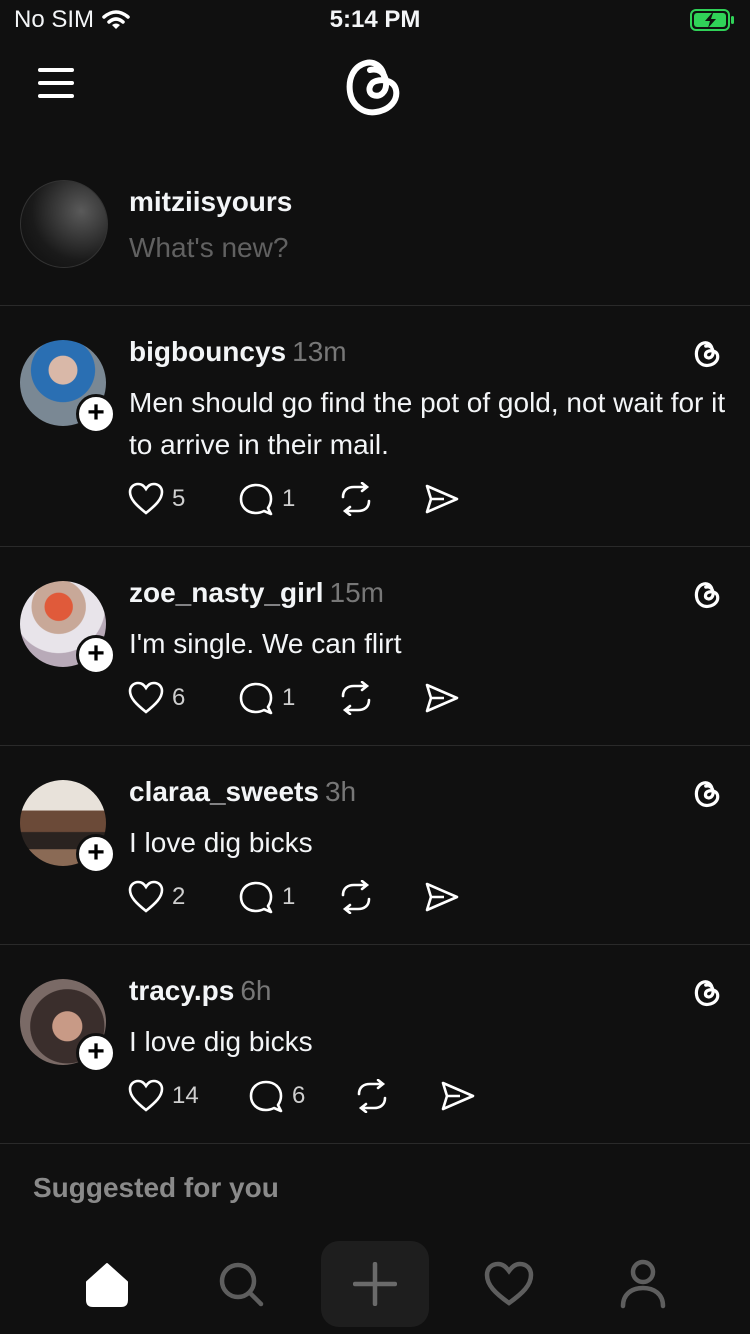  I want to click on person-icon, so click(643, 1284).